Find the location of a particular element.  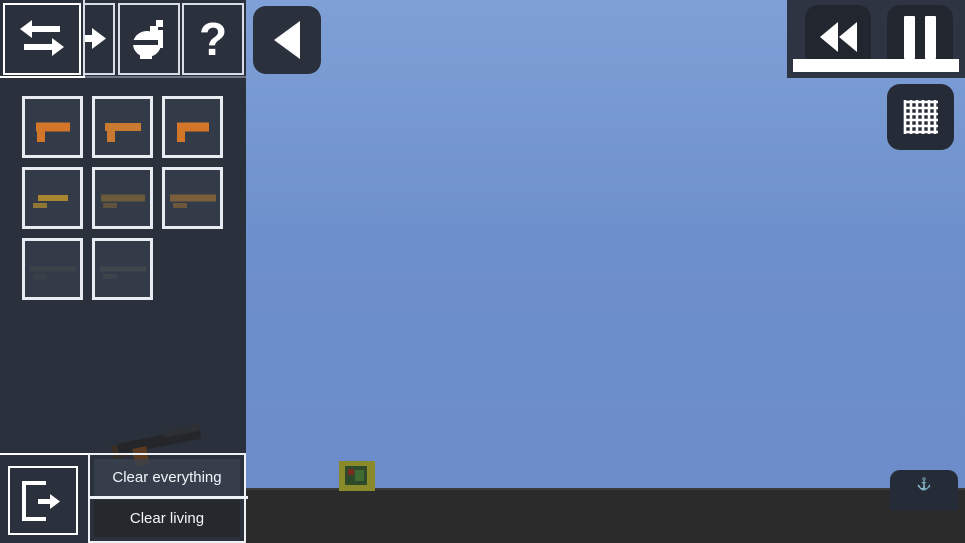

ground-plane is located at coordinates (605, 515).